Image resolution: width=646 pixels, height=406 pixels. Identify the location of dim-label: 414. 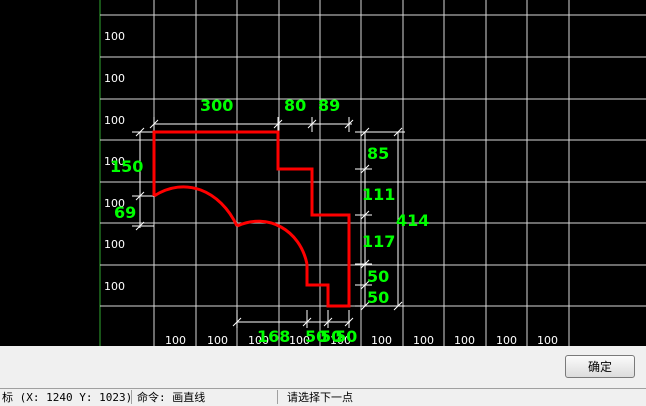
(412, 220).